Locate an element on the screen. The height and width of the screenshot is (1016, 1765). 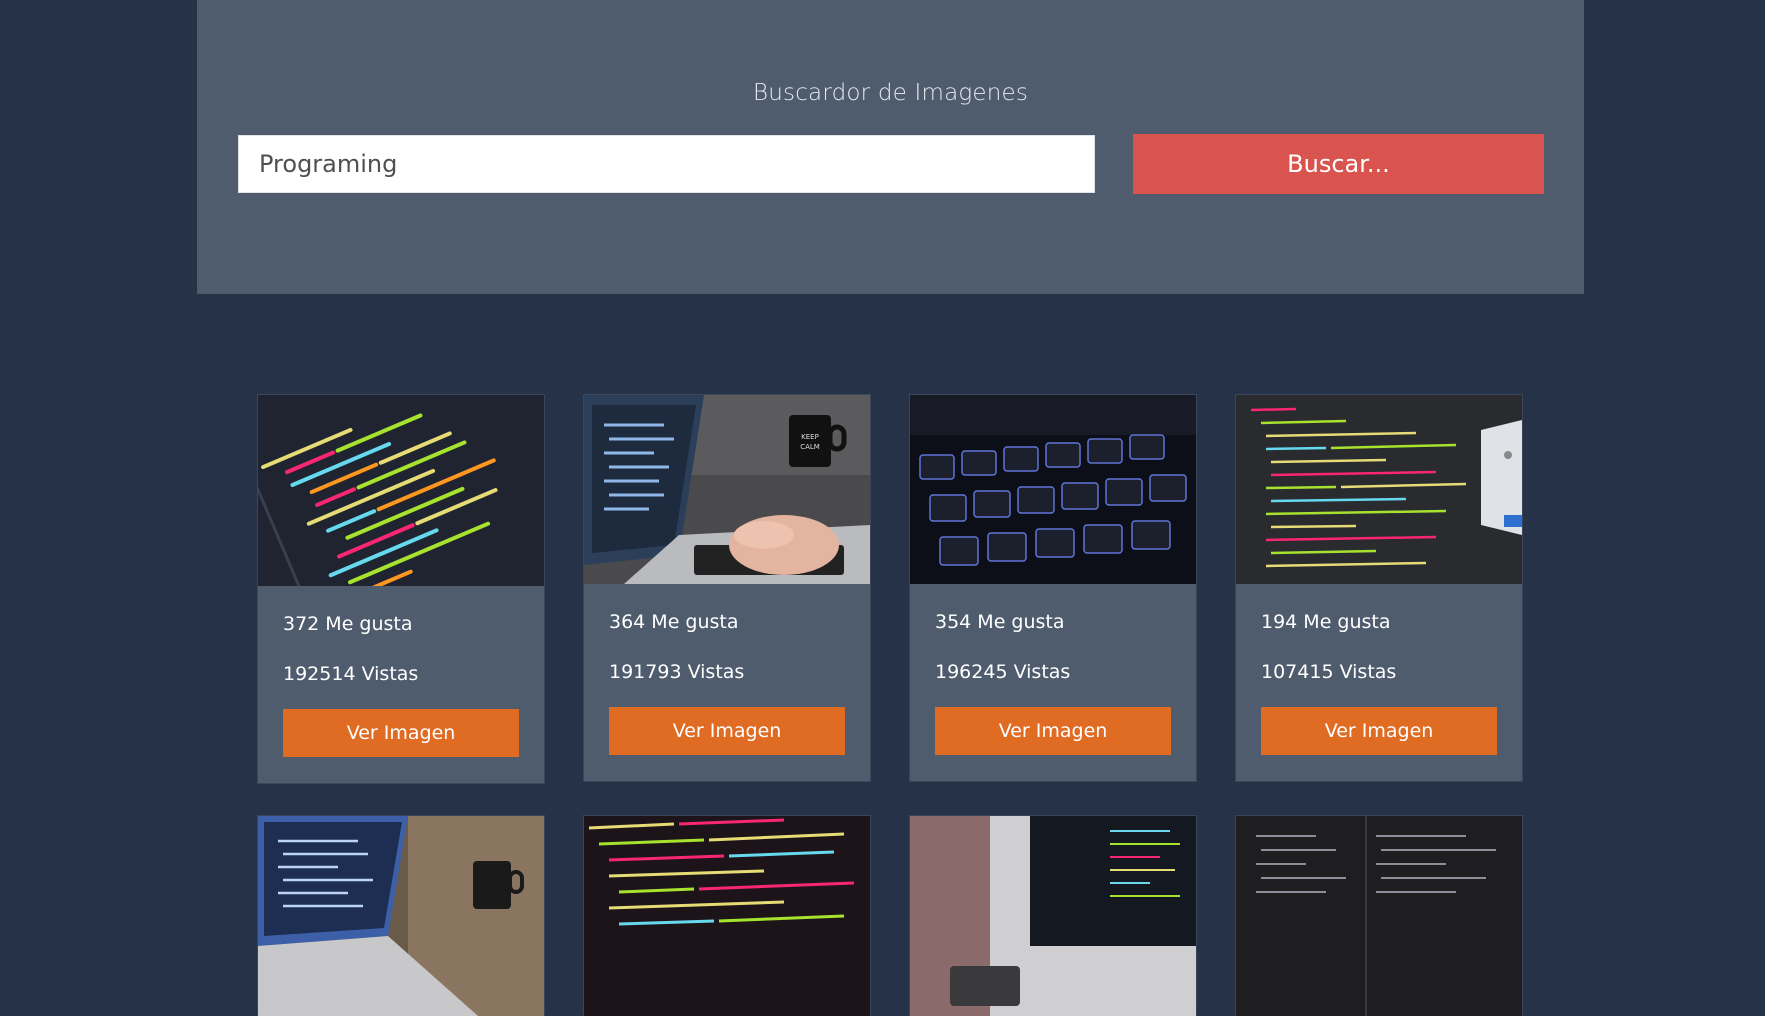
likes-count: 354 Me gusta is located at coordinates (1000, 622).